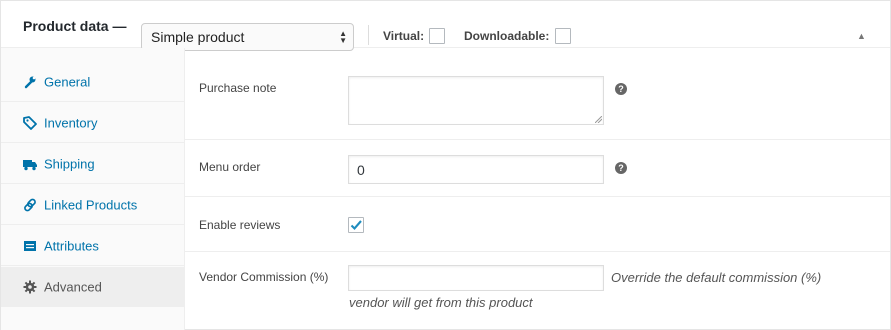 Image resolution: width=891 pixels, height=330 pixels. What do you see at coordinates (476, 100) in the screenshot?
I see `purchase-note-textarea` at bounding box center [476, 100].